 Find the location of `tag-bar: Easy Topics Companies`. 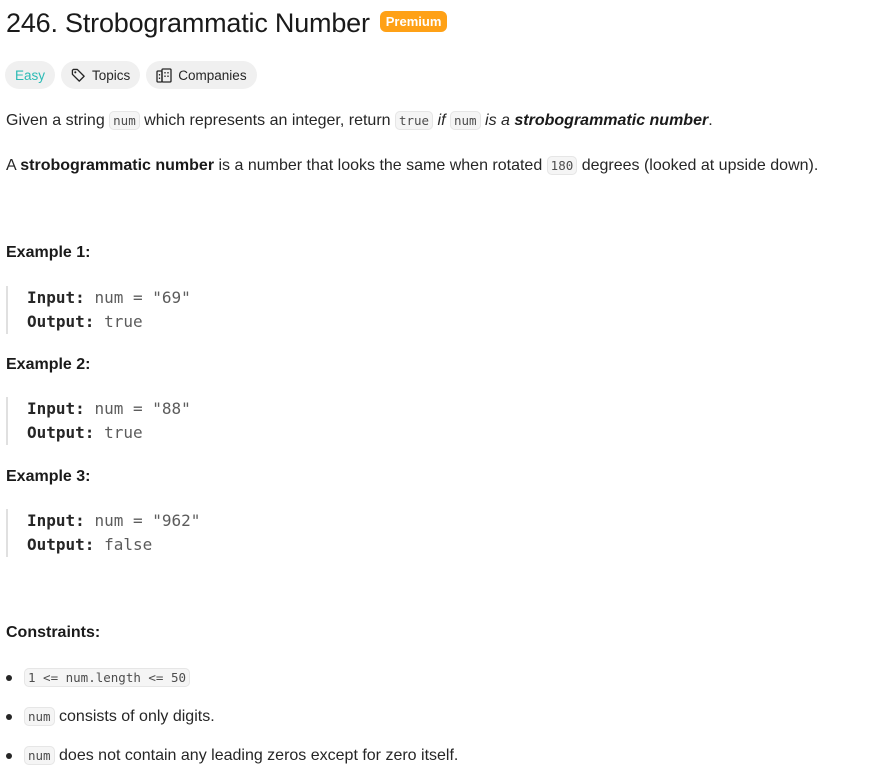

tag-bar: Easy Topics Companies is located at coordinates (131, 75).